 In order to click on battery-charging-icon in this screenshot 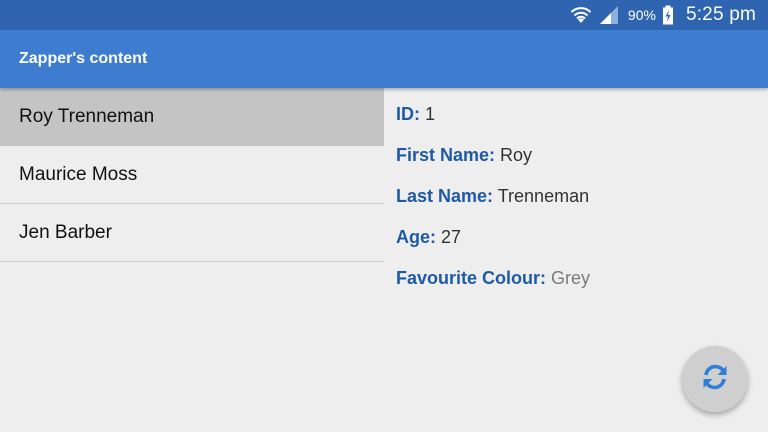, I will do `click(668, 15)`.